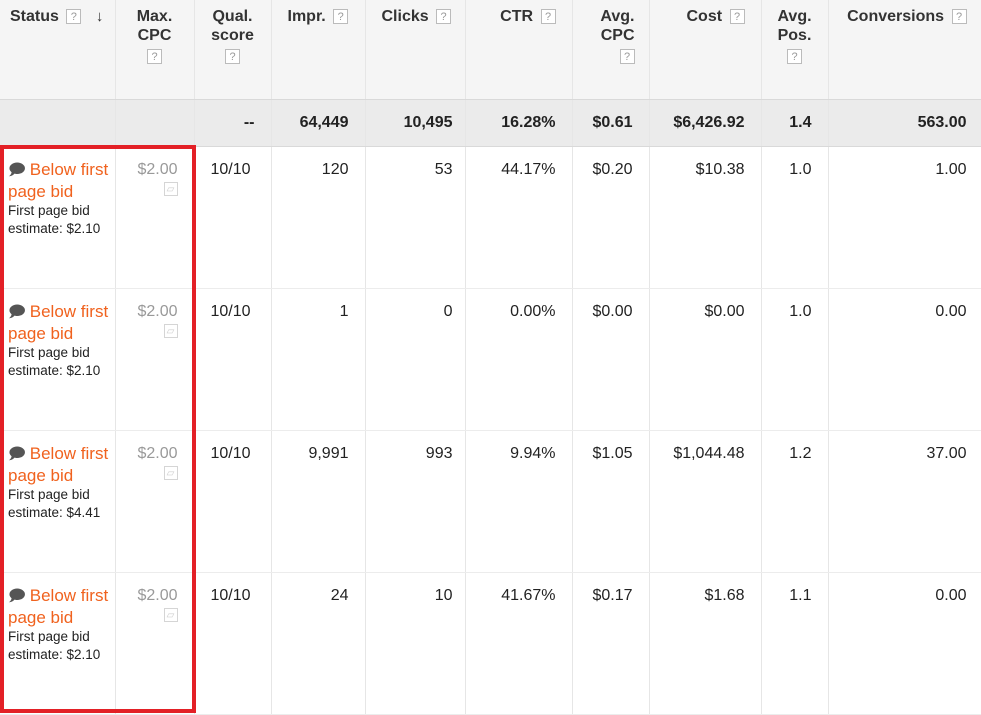 Image resolution: width=981 pixels, height=715 pixels. What do you see at coordinates (904, 501) in the screenshot?
I see `conversions-cell: 37.00` at bounding box center [904, 501].